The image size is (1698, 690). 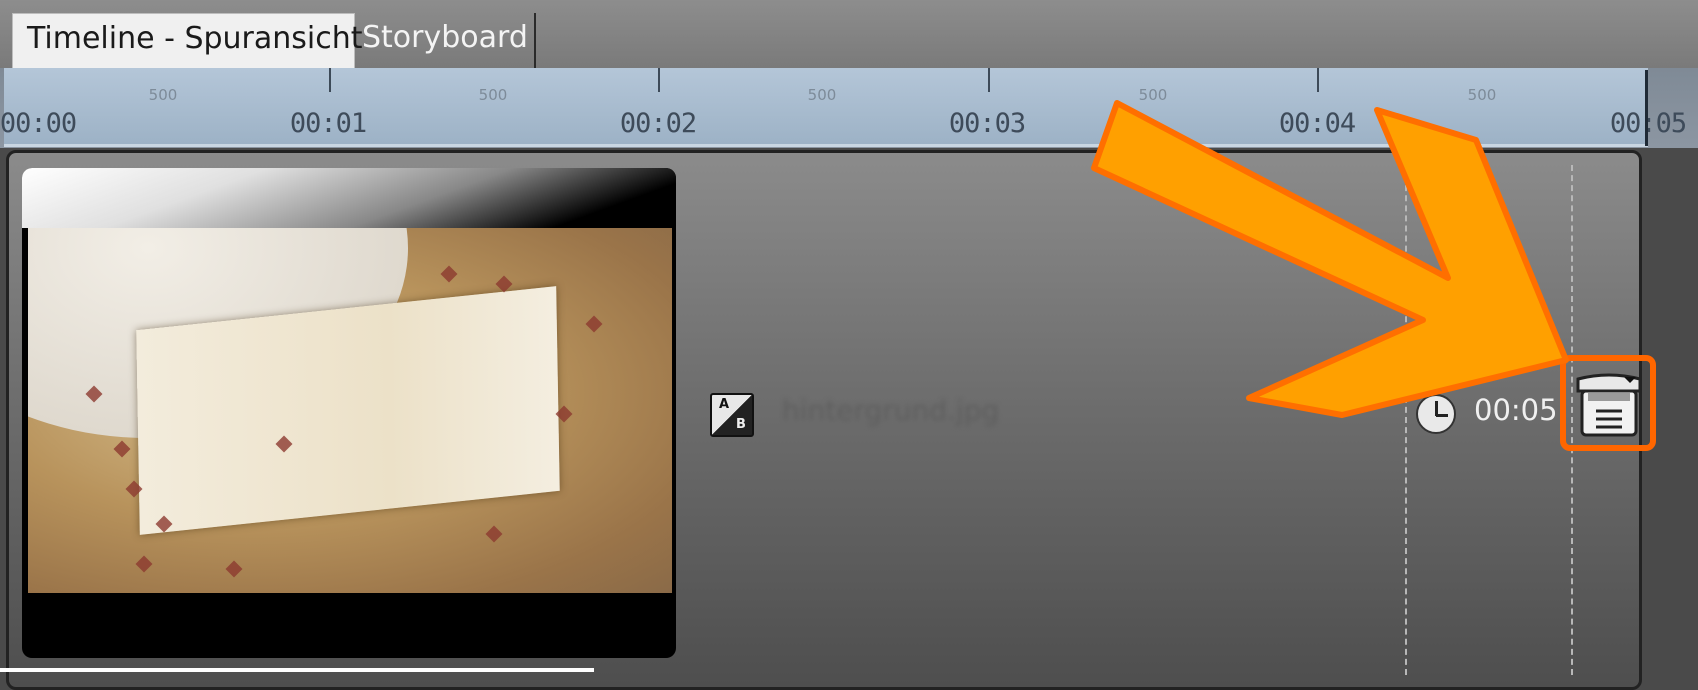 I want to click on ruler-time-label: 00:00, so click(x=38, y=123).